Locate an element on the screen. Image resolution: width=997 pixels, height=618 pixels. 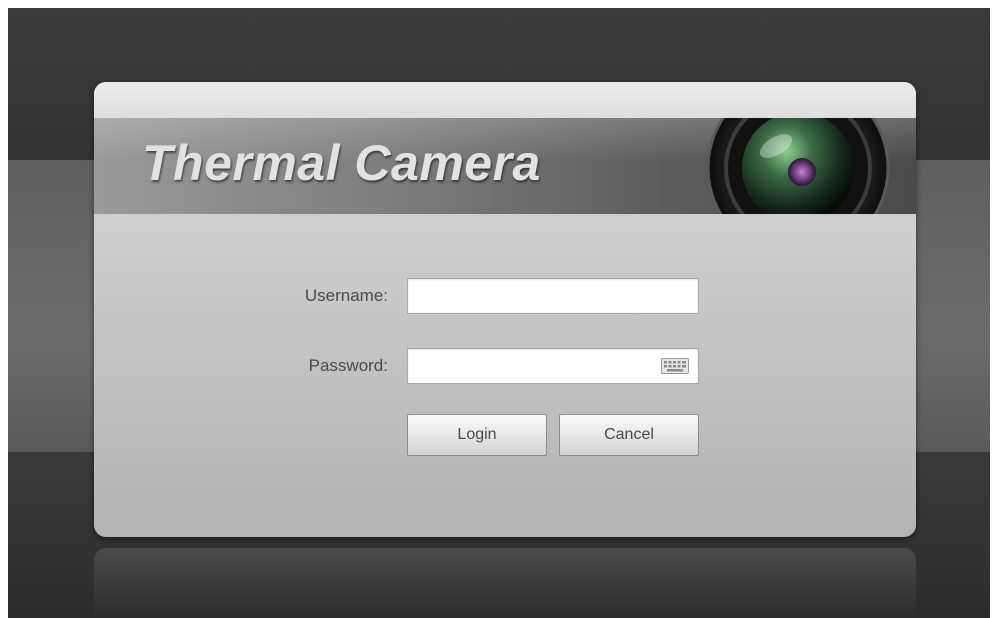
password-input is located at coordinates (553, 366).